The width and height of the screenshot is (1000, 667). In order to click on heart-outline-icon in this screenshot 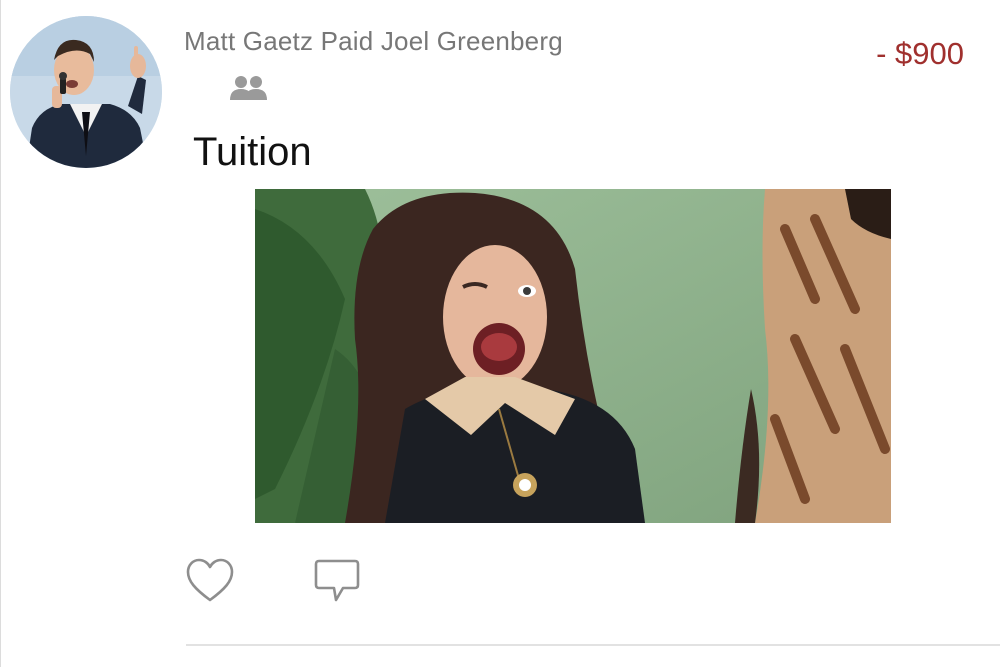, I will do `click(210, 580)`.